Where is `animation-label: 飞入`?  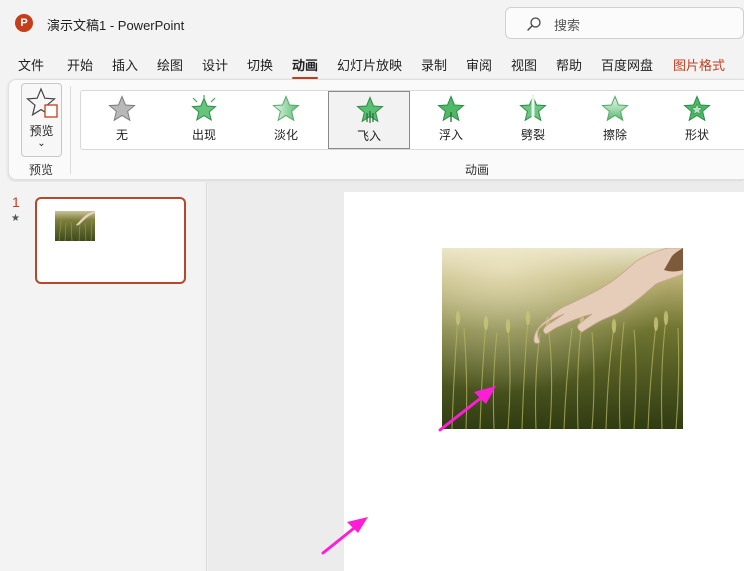 animation-label: 飞入 is located at coordinates (368, 136).